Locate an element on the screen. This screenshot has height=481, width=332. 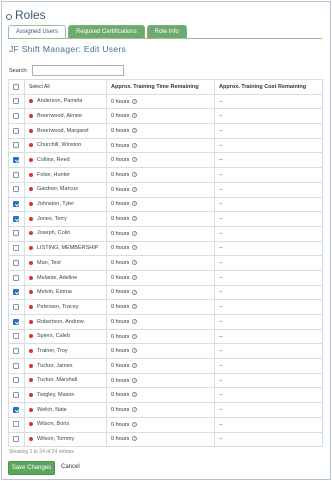
tab-role-info: Role Info is located at coordinates (166, 31).